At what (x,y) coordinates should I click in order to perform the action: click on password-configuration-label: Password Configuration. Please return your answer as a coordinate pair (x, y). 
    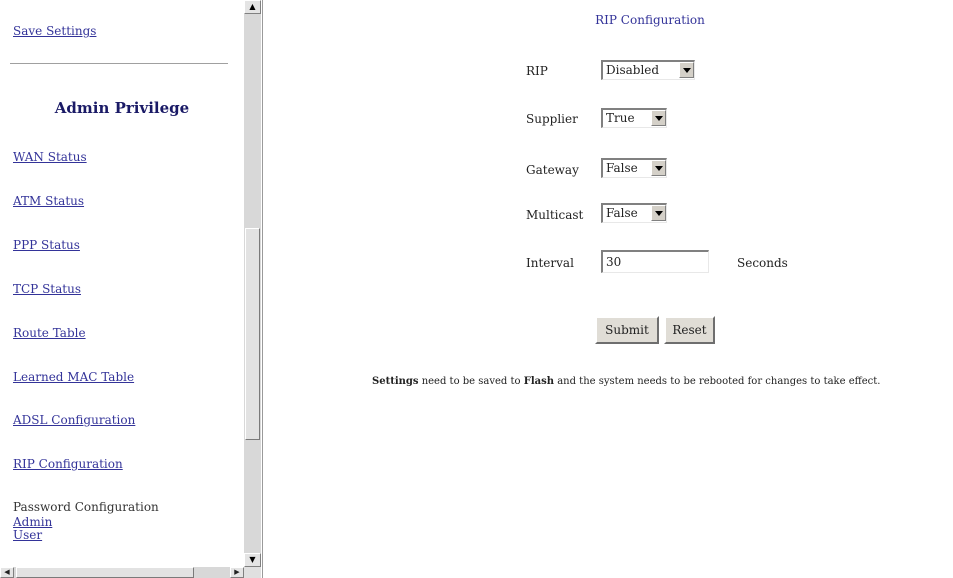
    Looking at the image, I should click on (86, 507).